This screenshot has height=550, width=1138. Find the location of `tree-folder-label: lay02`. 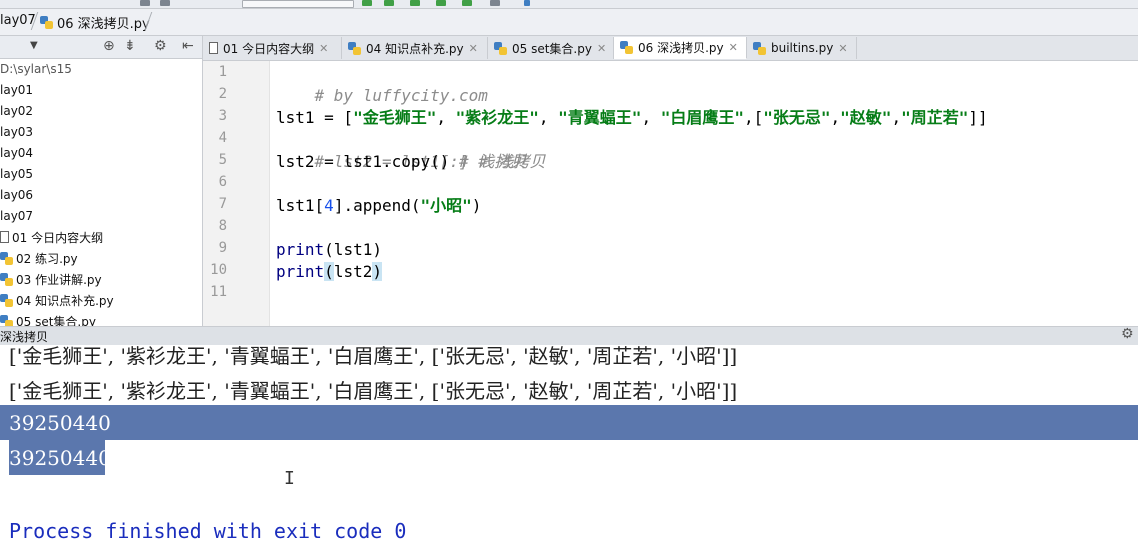

tree-folder-label: lay02 is located at coordinates (17, 111).